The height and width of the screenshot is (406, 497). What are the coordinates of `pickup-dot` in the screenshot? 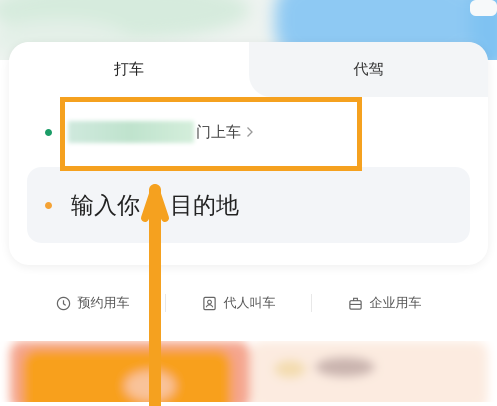 It's located at (48, 132).